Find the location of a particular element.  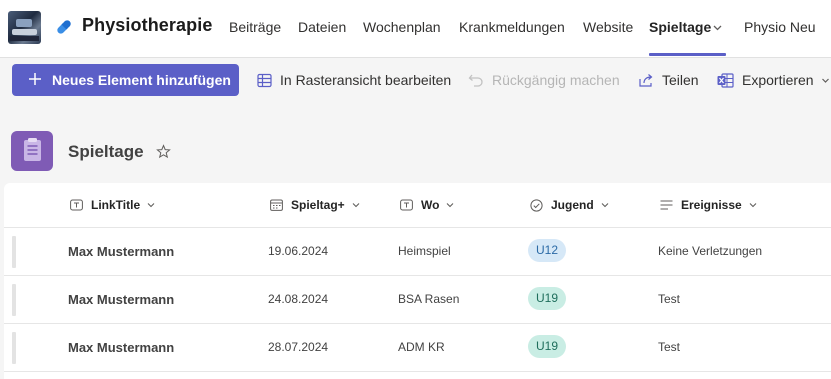

cell-jugend-badge: U12 is located at coordinates (547, 250).